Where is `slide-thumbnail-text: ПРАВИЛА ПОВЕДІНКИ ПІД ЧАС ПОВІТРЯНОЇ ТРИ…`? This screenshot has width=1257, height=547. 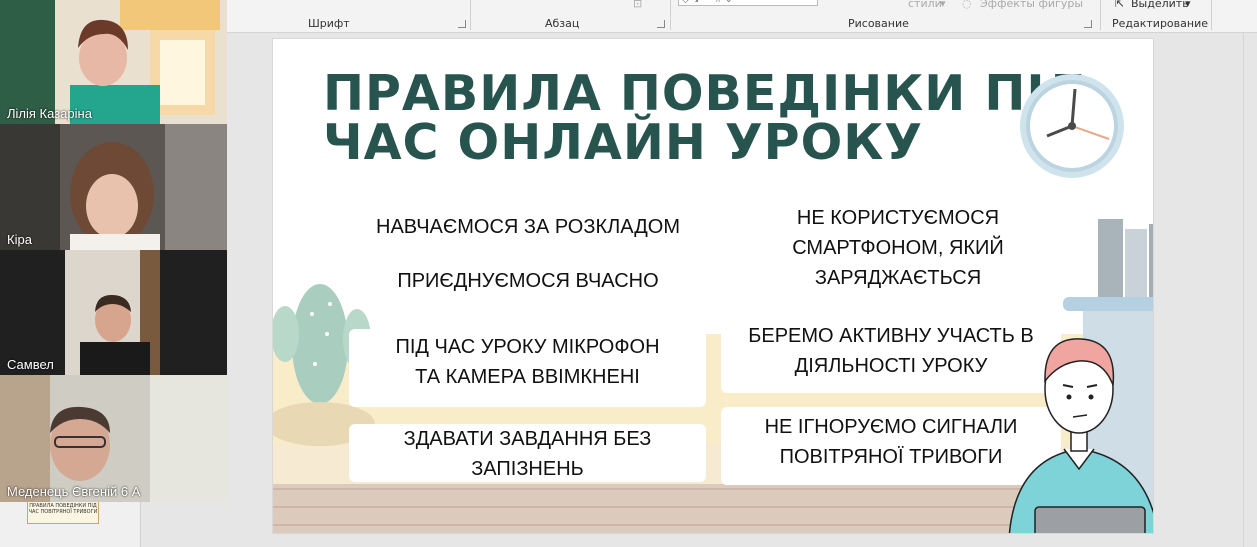
slide-thumbnail-text: ПРАВИЛА ПОВЕДІНКИ ПІД ЧАС ПОВІТРЯНОЇ ТРИ… is located at coordinates (63, 509).